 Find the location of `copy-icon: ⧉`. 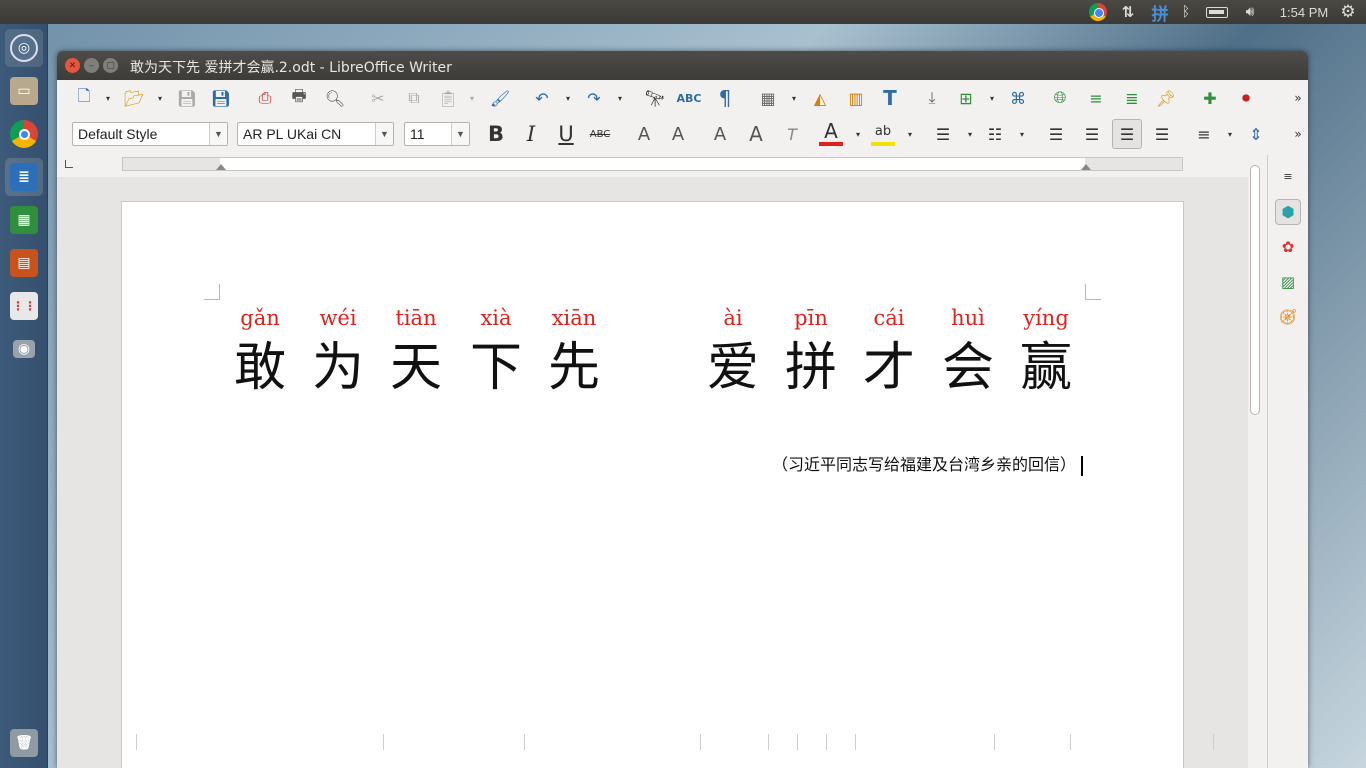

copy-icon: ⧉ is located at coordinates (414, 98).